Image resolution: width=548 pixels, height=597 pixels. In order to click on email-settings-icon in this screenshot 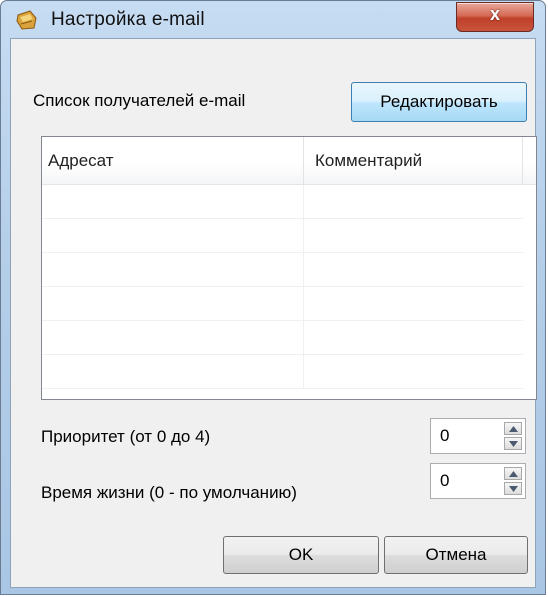, I will do `click(27, 20)`.